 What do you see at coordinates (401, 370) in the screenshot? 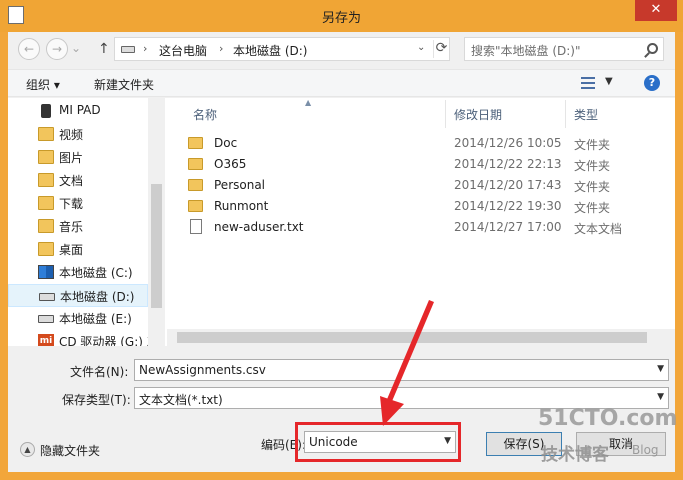
I see `filename-field: NewAssignments.csv ▼` at bounding box center [401, 370].